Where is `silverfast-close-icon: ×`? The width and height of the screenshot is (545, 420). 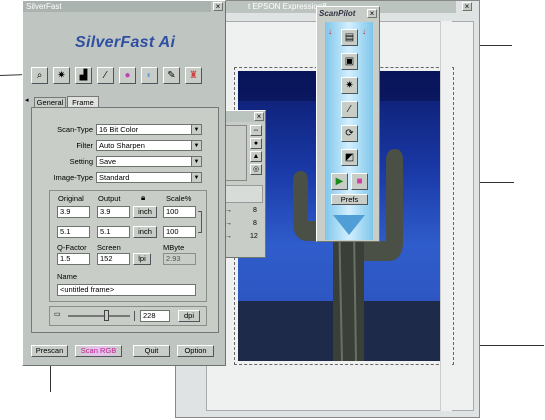 silverfast-close-icon: × is located at coordinates (218, 6).